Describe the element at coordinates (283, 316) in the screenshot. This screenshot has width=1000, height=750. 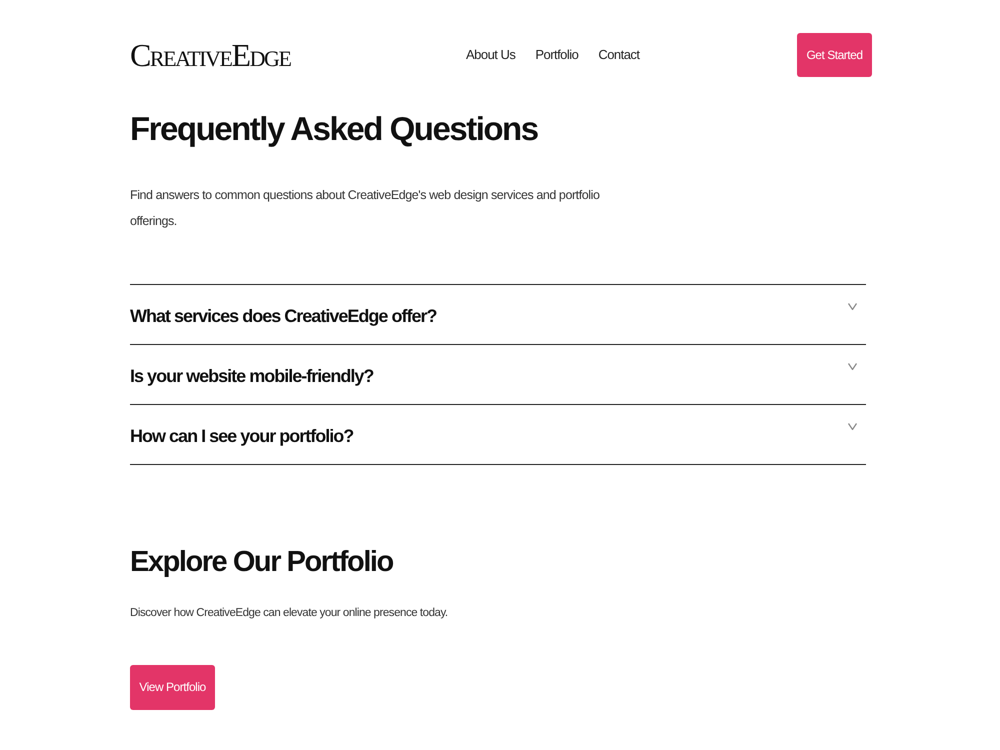
I see `faq-question: What services does CreativeEdge offer?` at that location.